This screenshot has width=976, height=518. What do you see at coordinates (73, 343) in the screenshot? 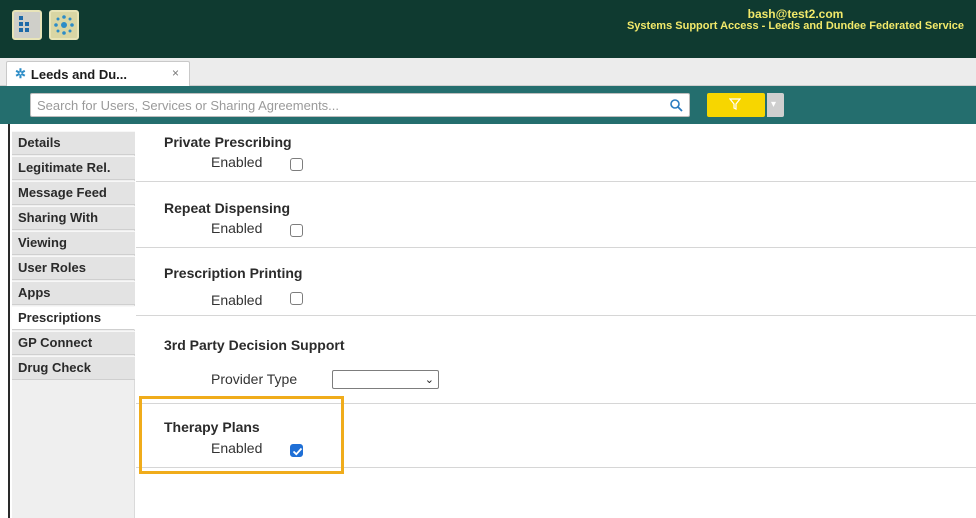
I see `sidebar-item-gp-connect: GP Connect` at bounding box center [73, 343].